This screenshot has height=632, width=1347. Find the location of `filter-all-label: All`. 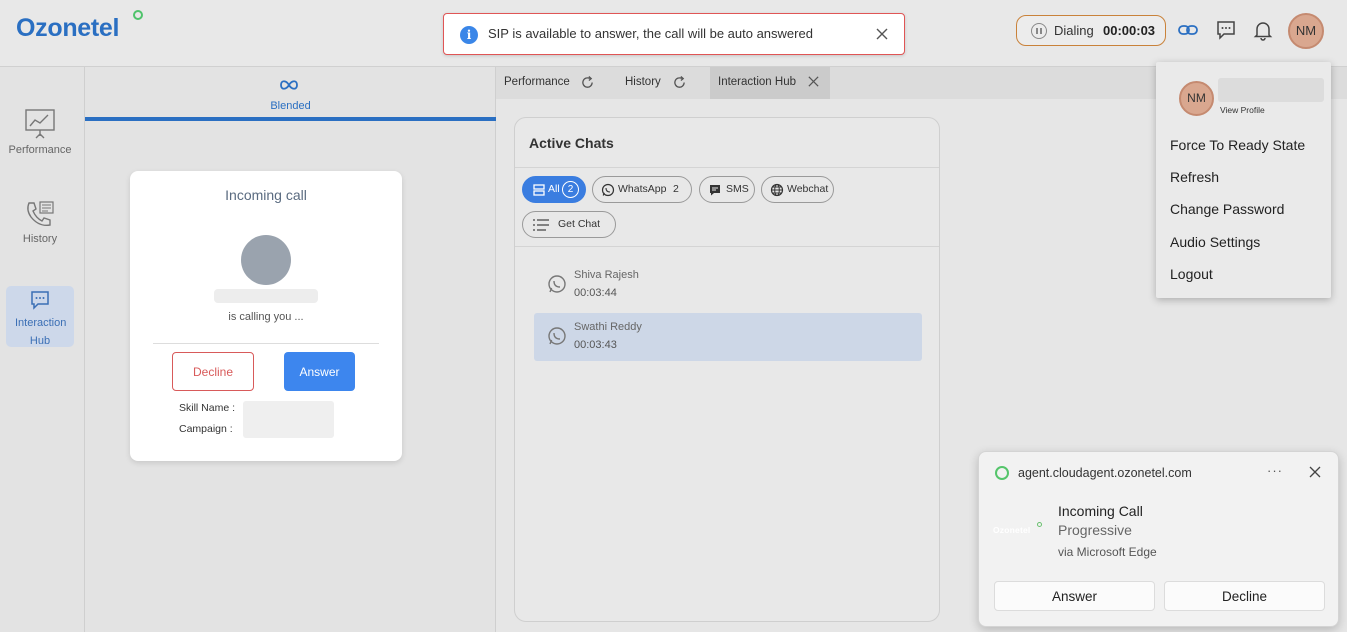

filter-all-label: All is located at coordinates (554, 189).